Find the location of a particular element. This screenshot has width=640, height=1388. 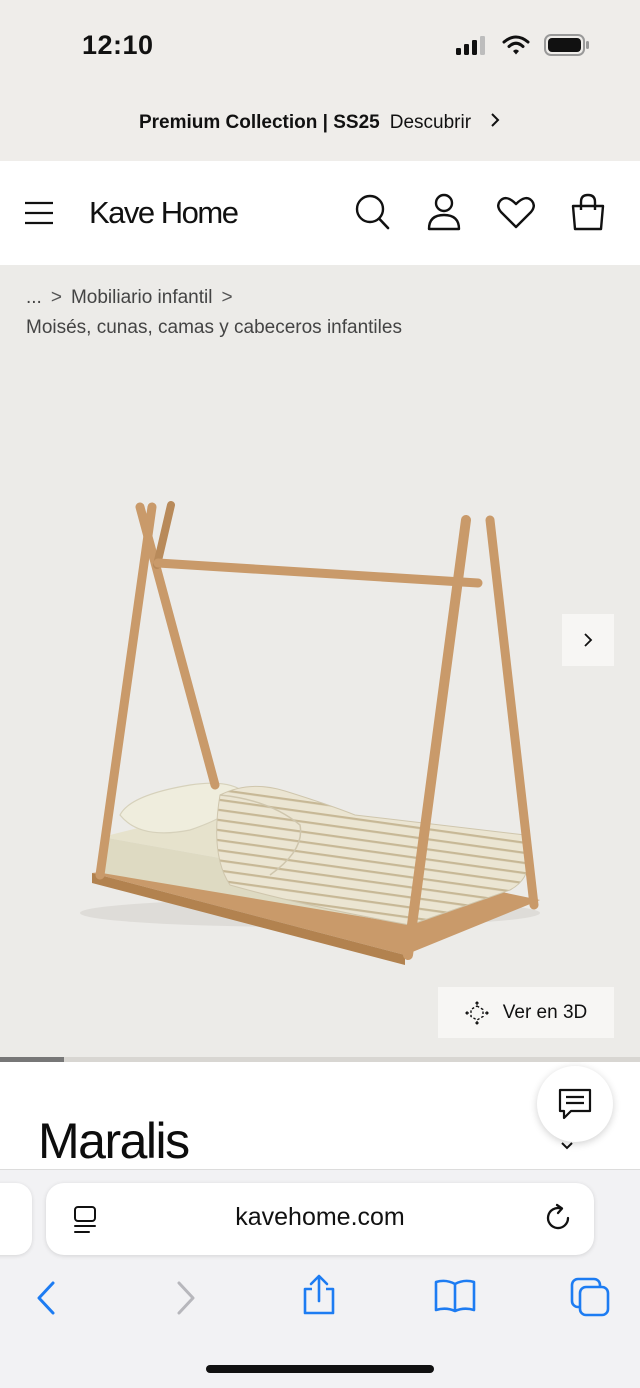

promo-discover-link: Descubrir is located at coordinates (430, 122).